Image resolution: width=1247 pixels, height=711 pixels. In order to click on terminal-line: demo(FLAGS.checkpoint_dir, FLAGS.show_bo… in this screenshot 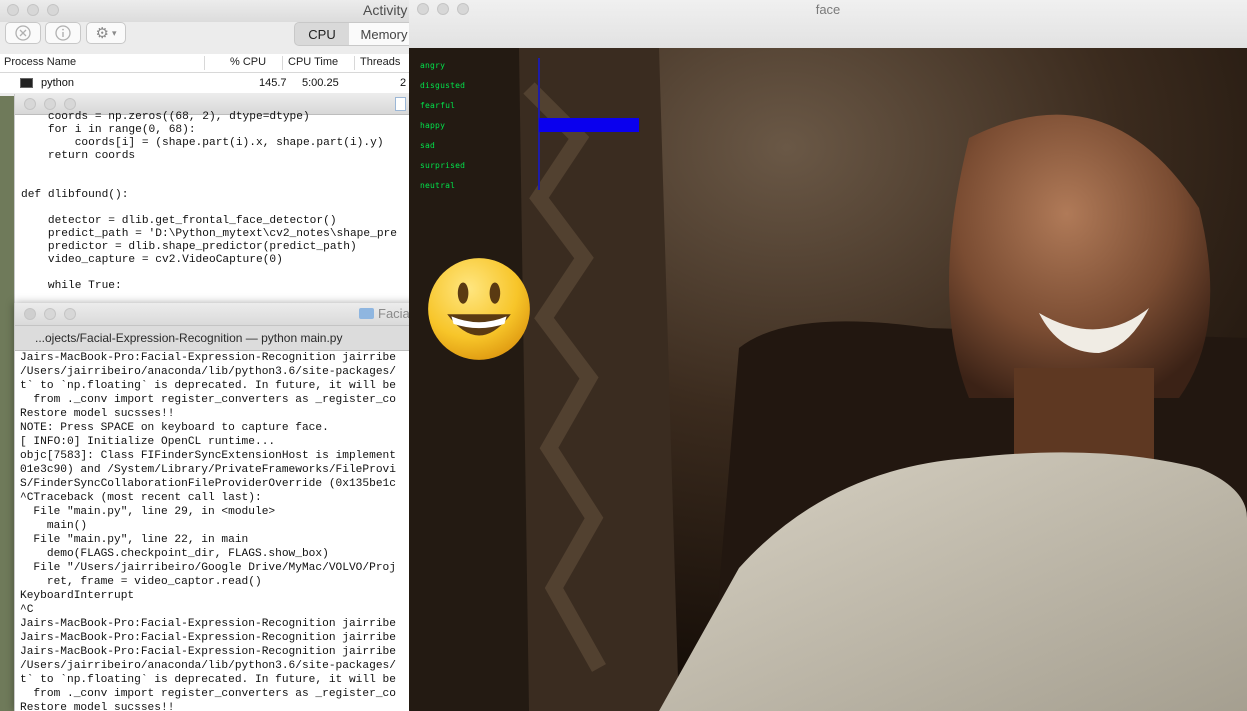, I will do `click(174, 554)`.